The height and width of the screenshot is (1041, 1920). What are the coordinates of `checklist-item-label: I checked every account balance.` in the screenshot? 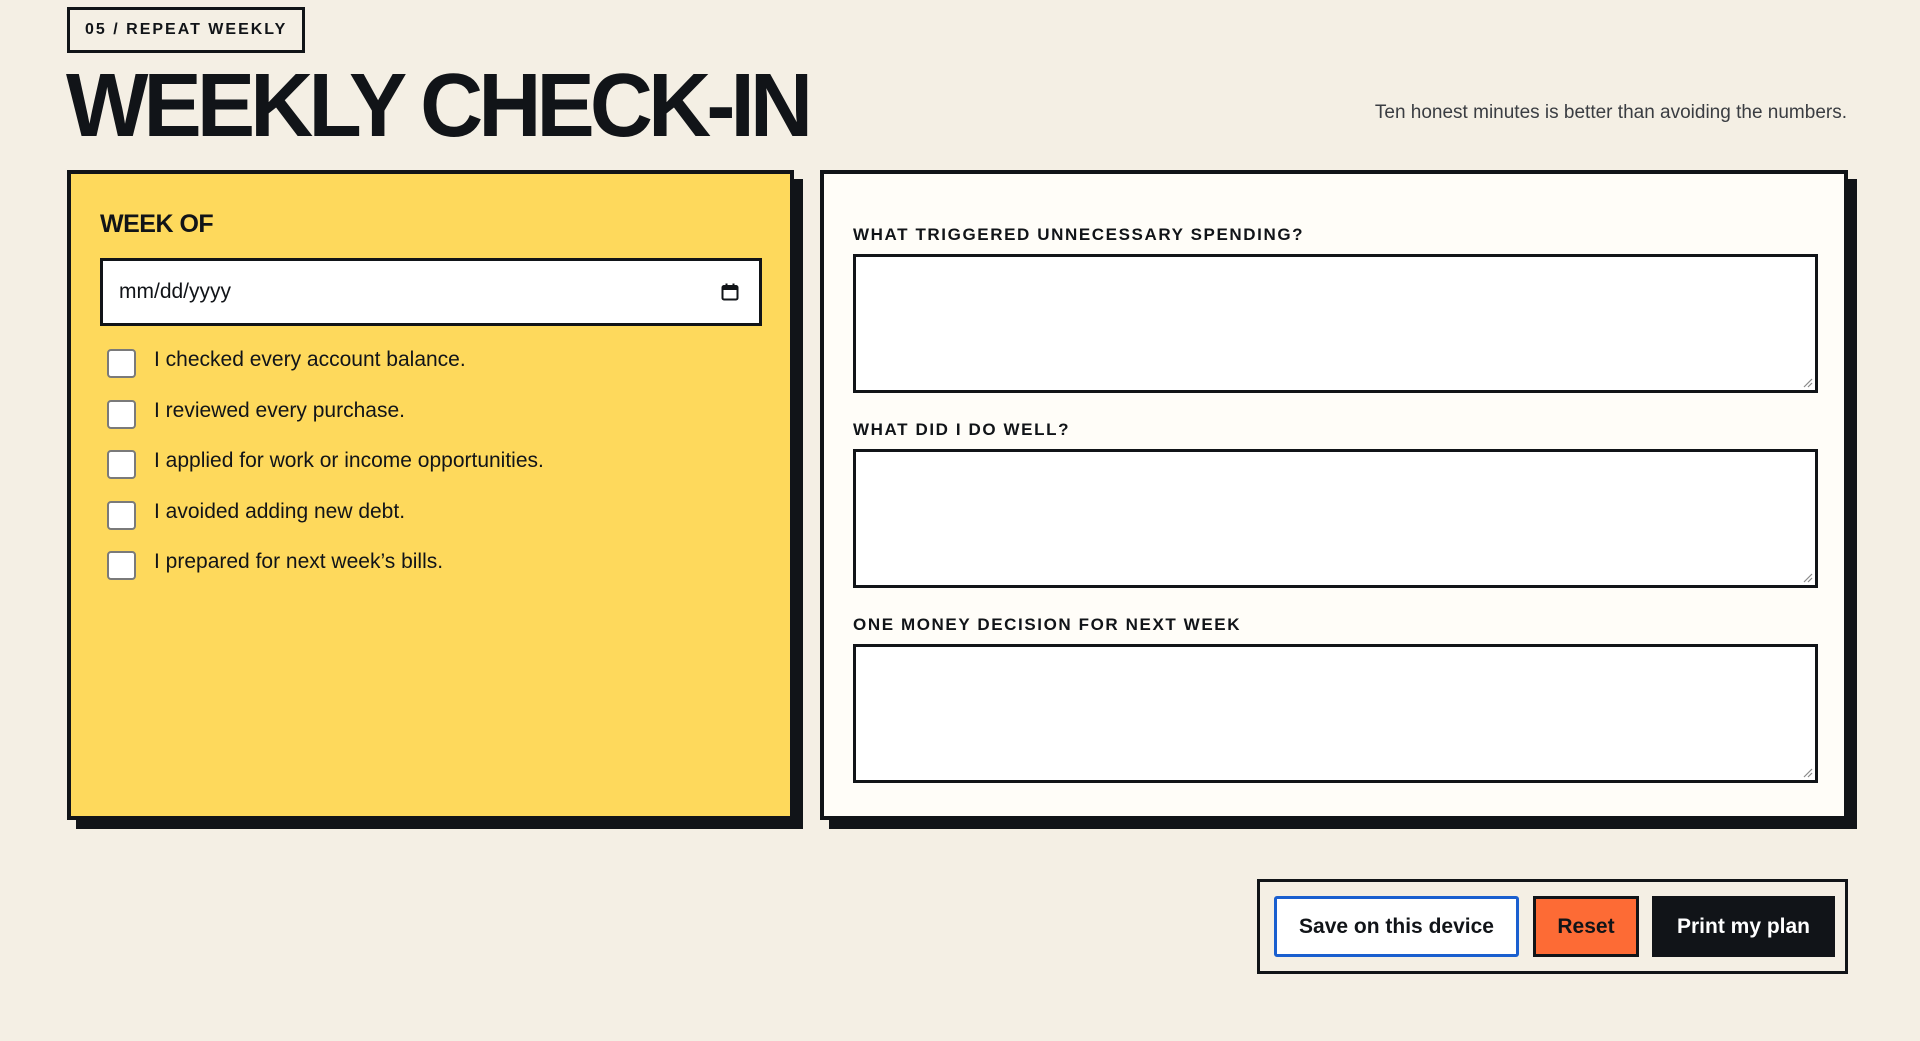 It's located at (310, 359).